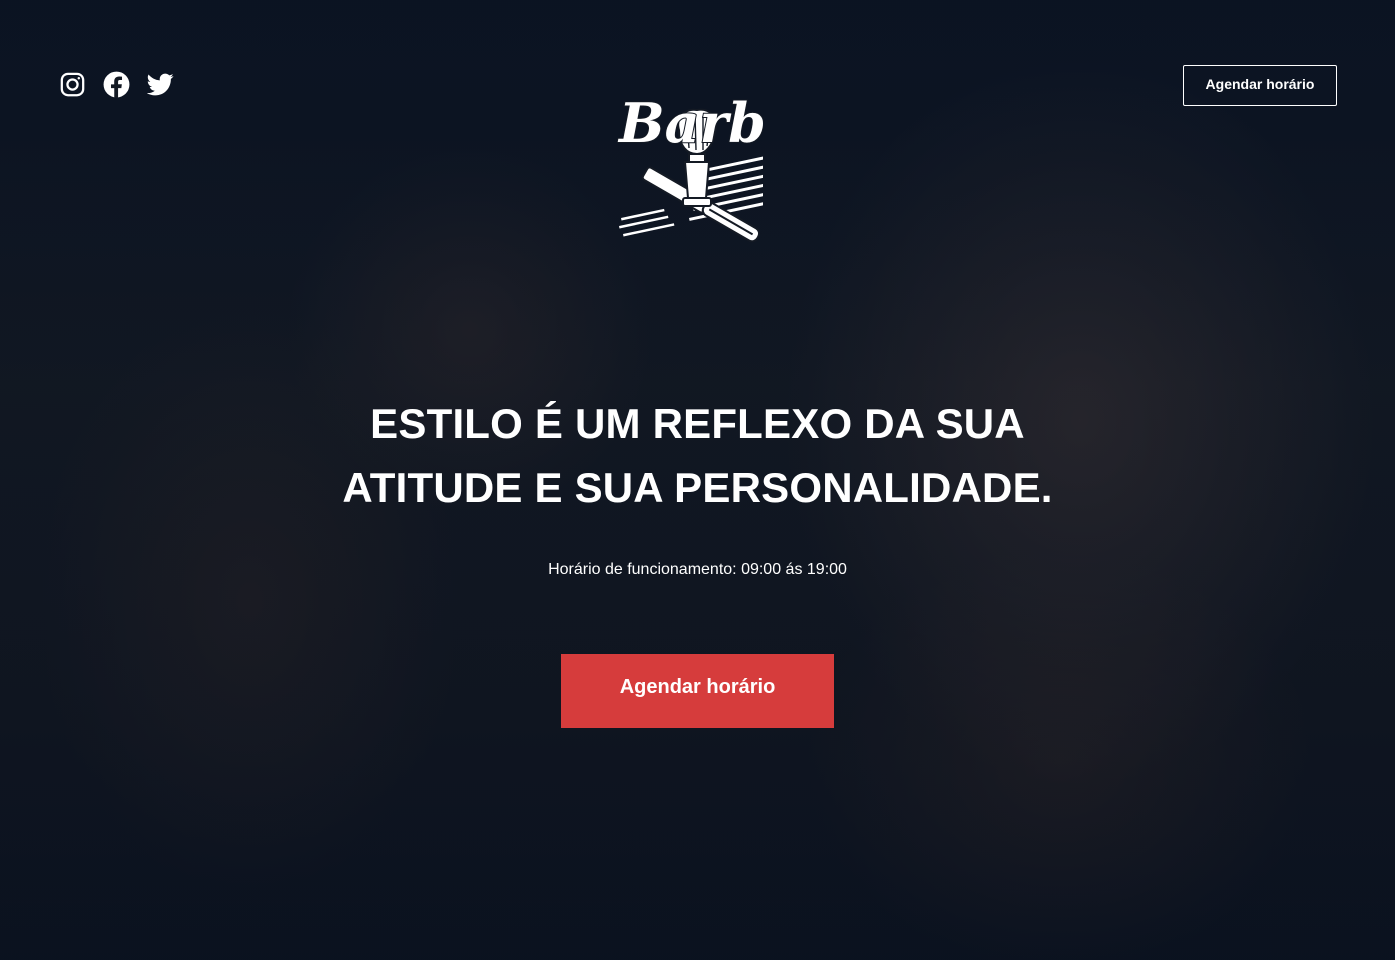 The image size is (1395, 960). Describe the element at coordinates (690, 123) in the screenshot. I see `svg-text: Barber` at that location.